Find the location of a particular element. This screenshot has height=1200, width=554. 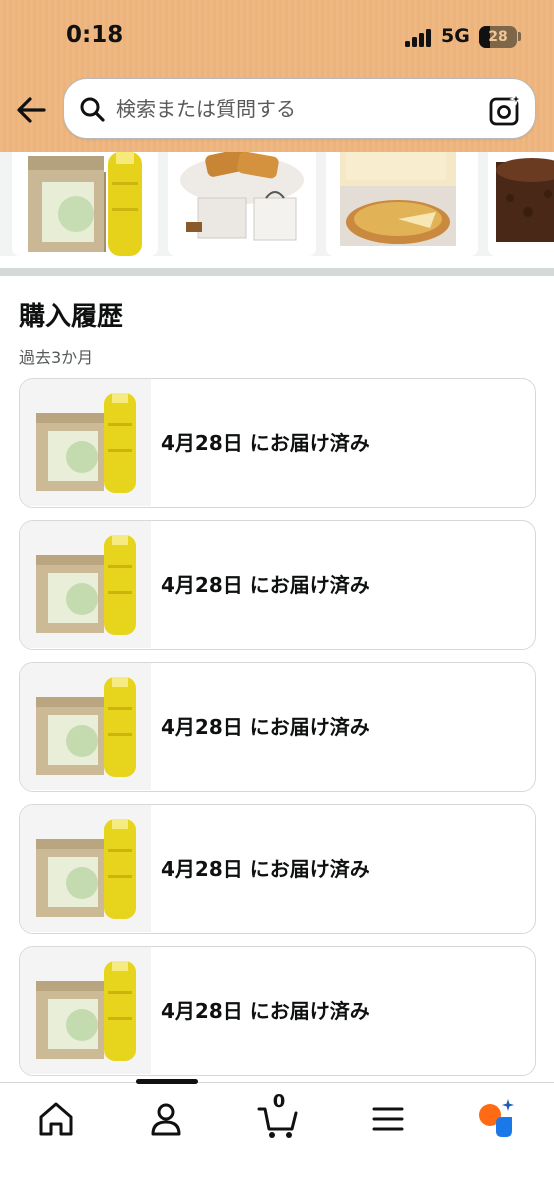

chocolate-cake-image is located at coordinates (521, 204).